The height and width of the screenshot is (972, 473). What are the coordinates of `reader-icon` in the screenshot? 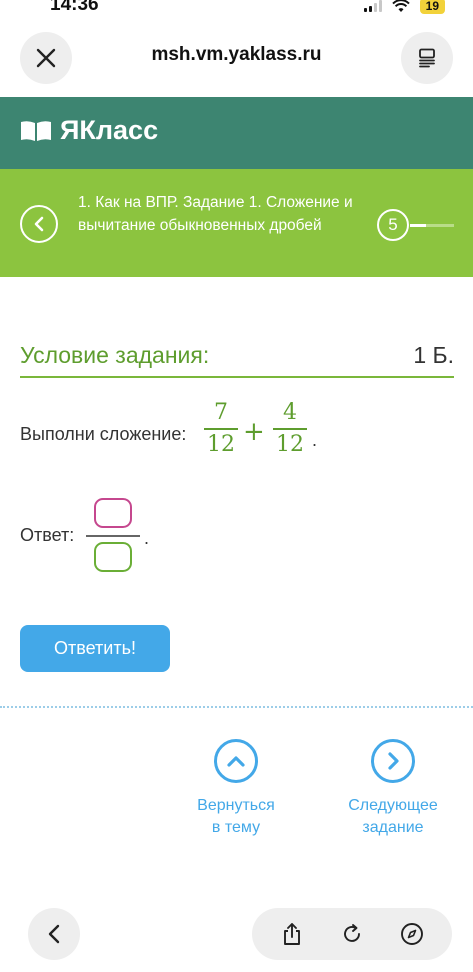 It's located at (427, 58).